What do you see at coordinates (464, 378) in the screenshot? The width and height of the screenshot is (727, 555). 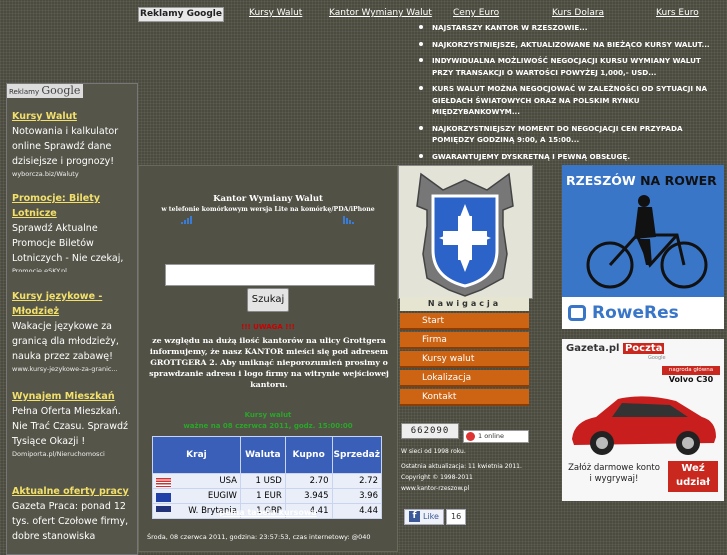 I see `nav-item-lokalizacja: Lokalizacja` at bounding box center [464, 378].